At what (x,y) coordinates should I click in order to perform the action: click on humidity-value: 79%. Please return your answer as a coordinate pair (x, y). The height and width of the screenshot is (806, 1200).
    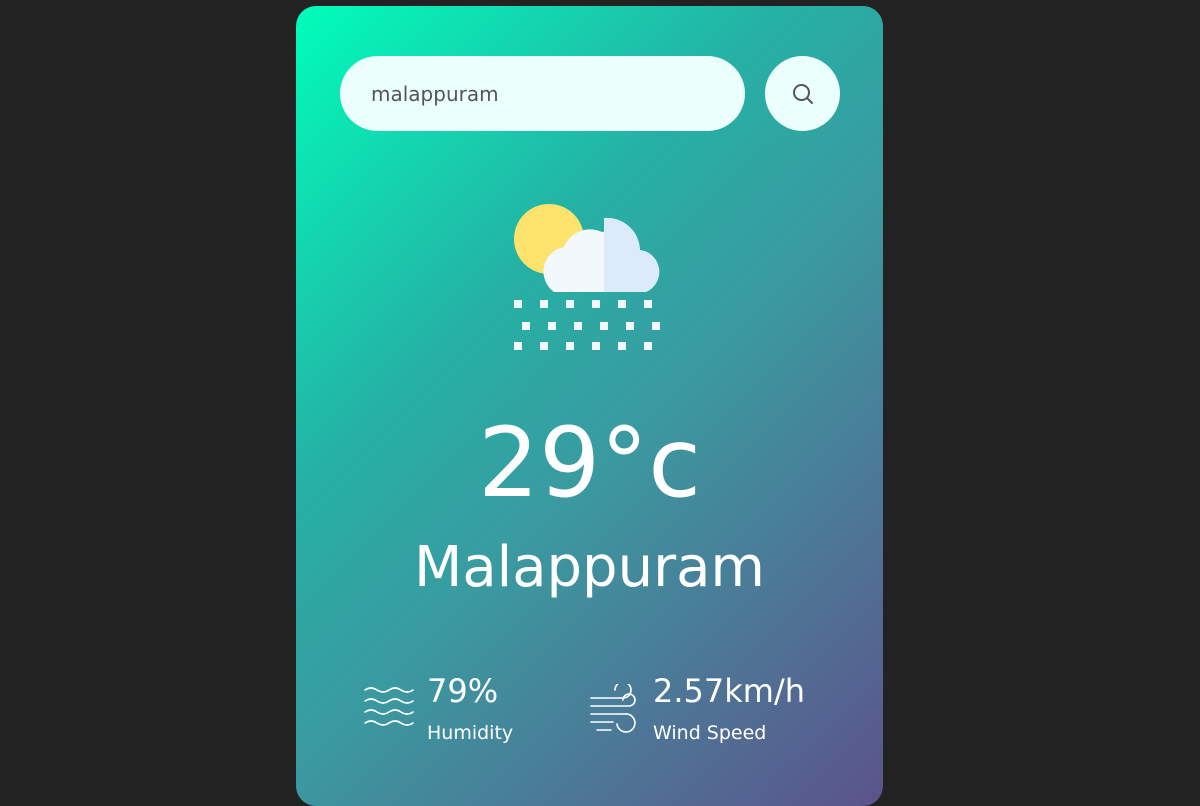
    Looking at the image, I should click on (463, 691).